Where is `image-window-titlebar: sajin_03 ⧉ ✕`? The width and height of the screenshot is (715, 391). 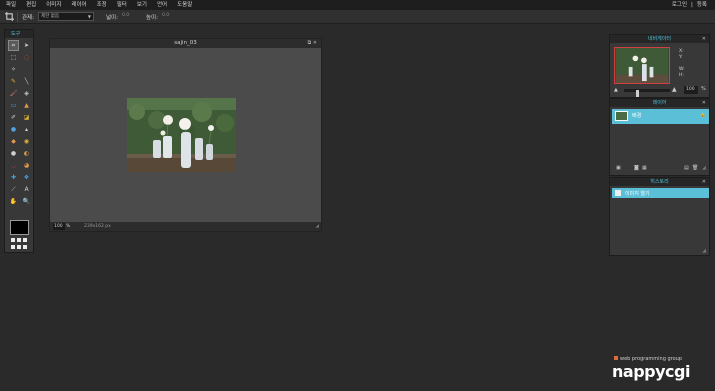
image-window-titlebar: sajin_03 ⧉ ✕ is located at coordinates (185, 43).